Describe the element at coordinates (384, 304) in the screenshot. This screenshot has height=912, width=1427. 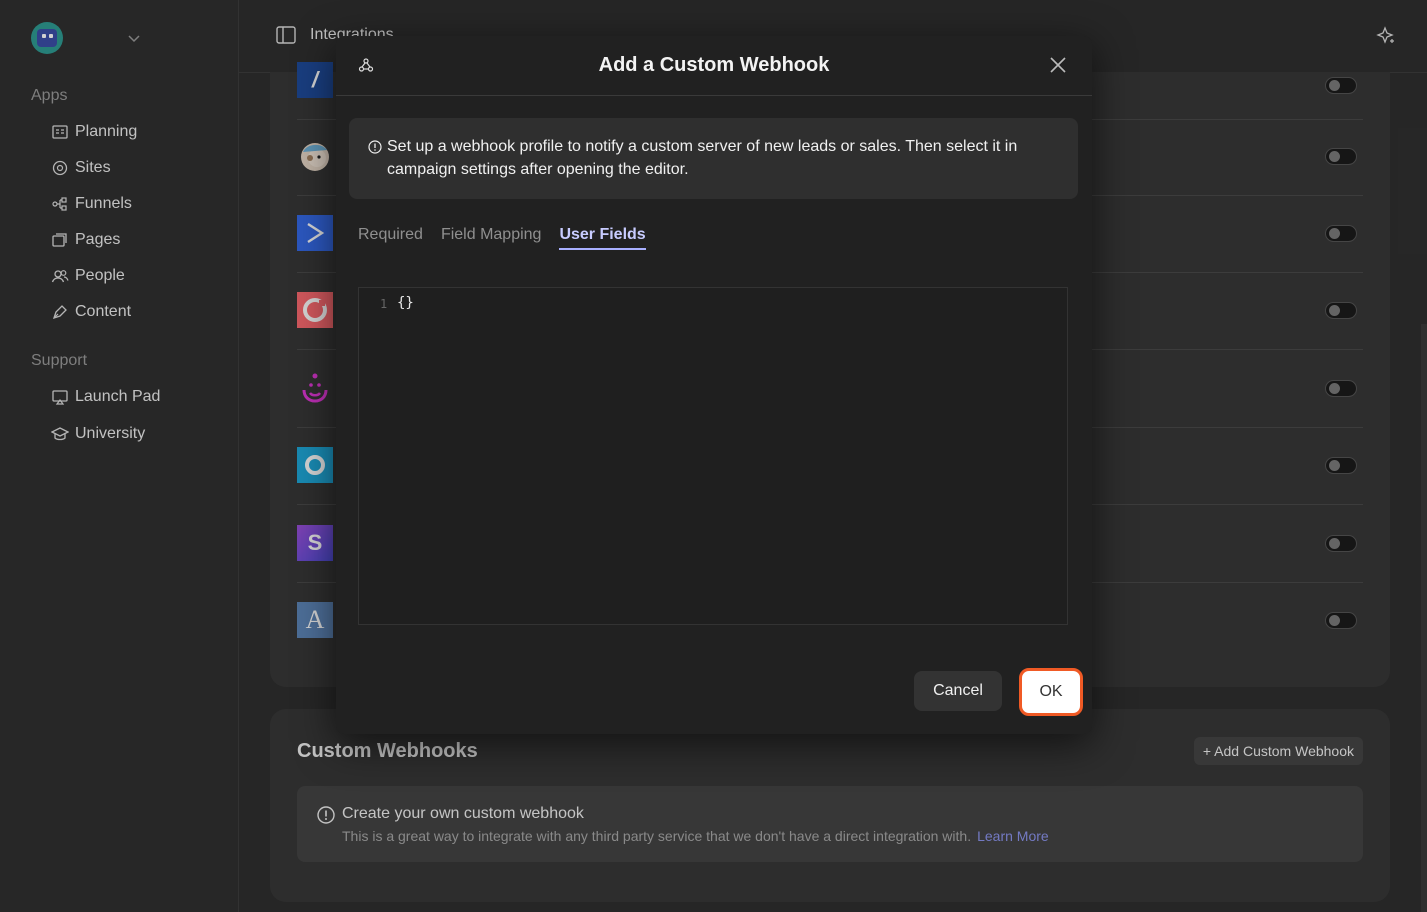
I see `line-number: 1` at that location.